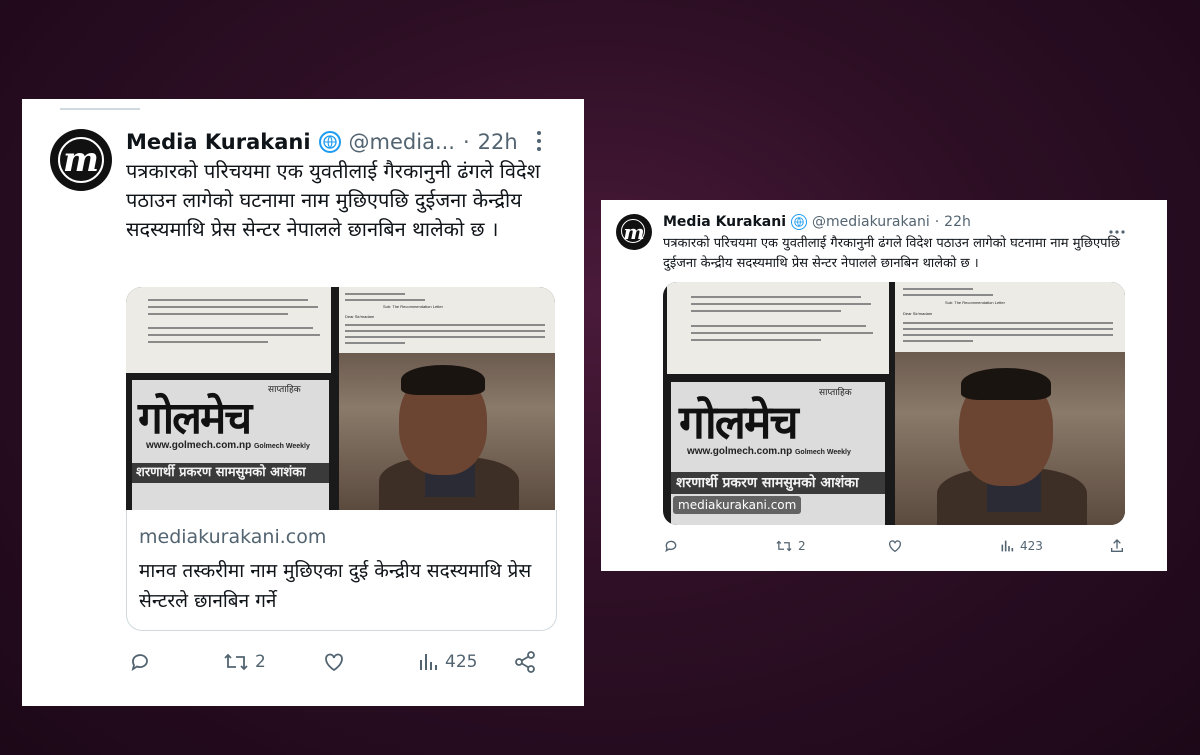 This screenshot has width=1200, height=755. I want to click on tweet-actions: 2 423, so click(898, 547).